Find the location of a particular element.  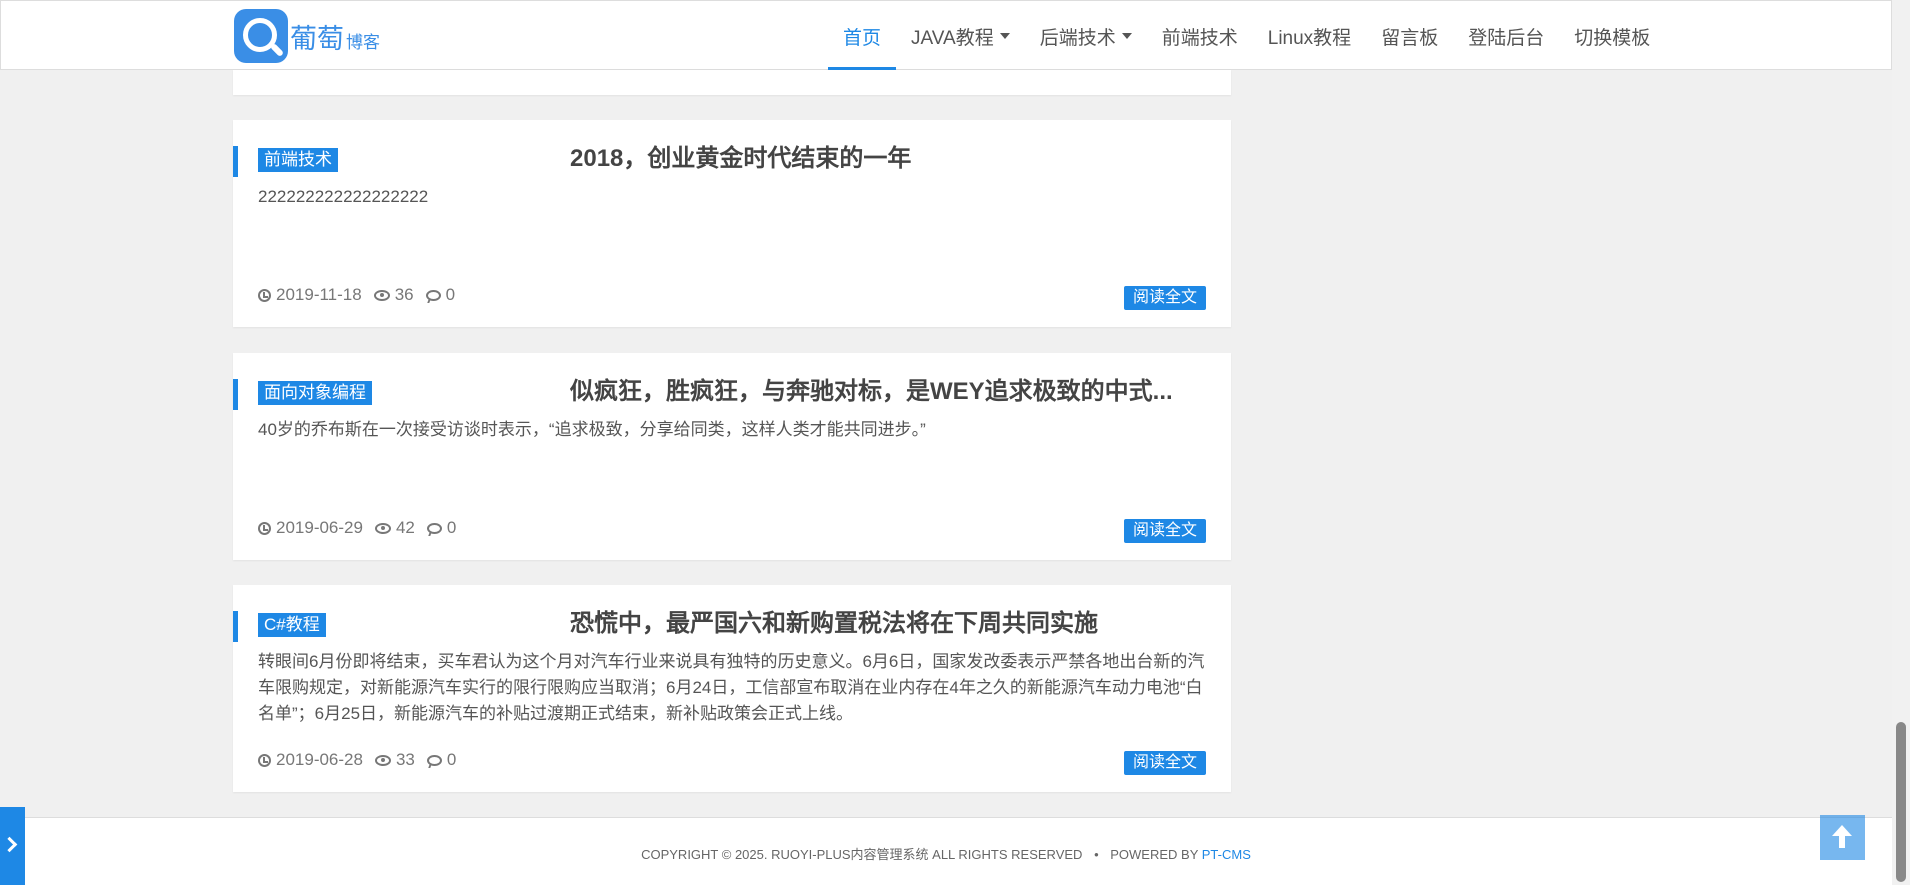

post-date-text: 2019-11-18 is located at coordinates (319, 294).